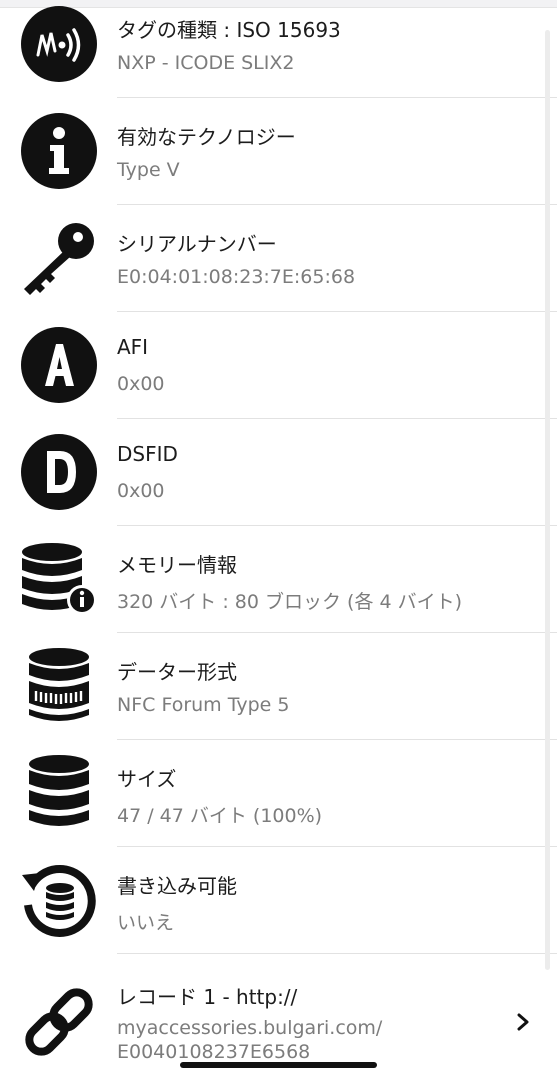 The height and width of the screenshot is (1080, 557). What do you see at coordinates (206, 137) in the screenshot?
I see `row-title: 有効なテクノロジー` at bounding box center [206, 137].